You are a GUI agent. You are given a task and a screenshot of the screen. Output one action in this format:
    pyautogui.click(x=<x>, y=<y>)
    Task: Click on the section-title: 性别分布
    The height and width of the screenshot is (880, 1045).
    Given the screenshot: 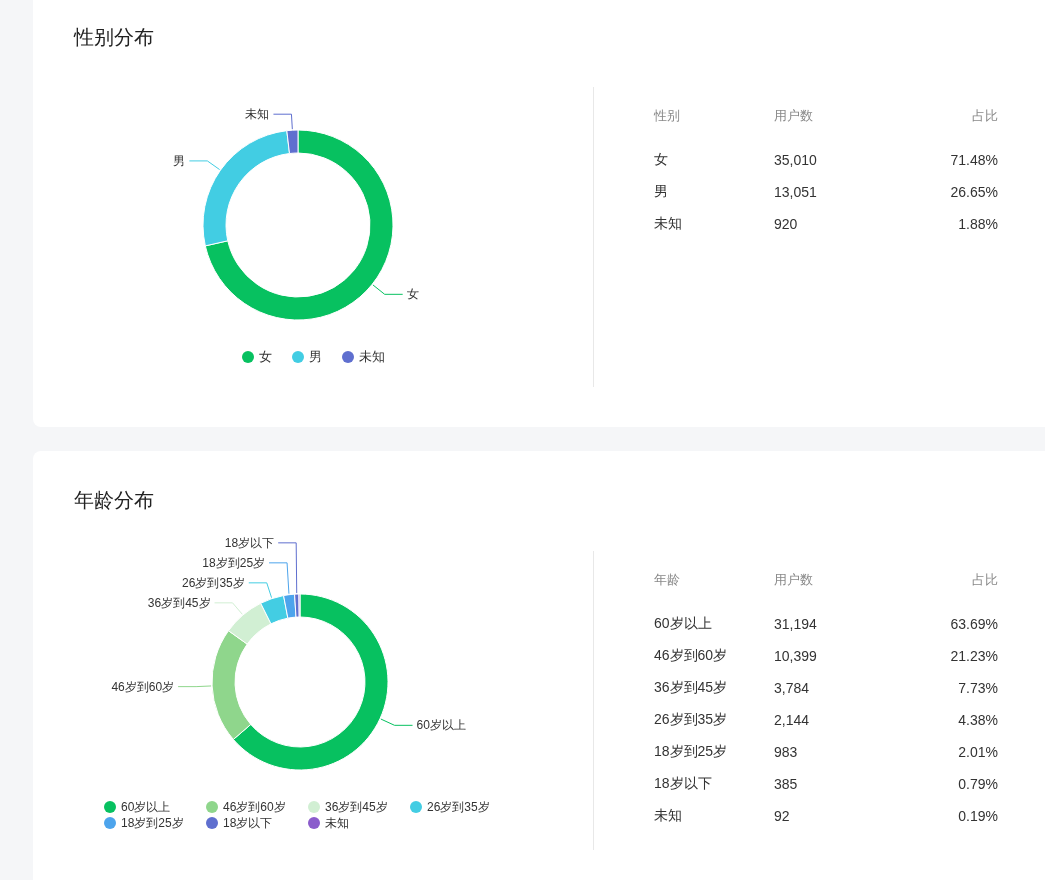 What is the action you would take?
    pyautogui.click(x=114, y=37)
    